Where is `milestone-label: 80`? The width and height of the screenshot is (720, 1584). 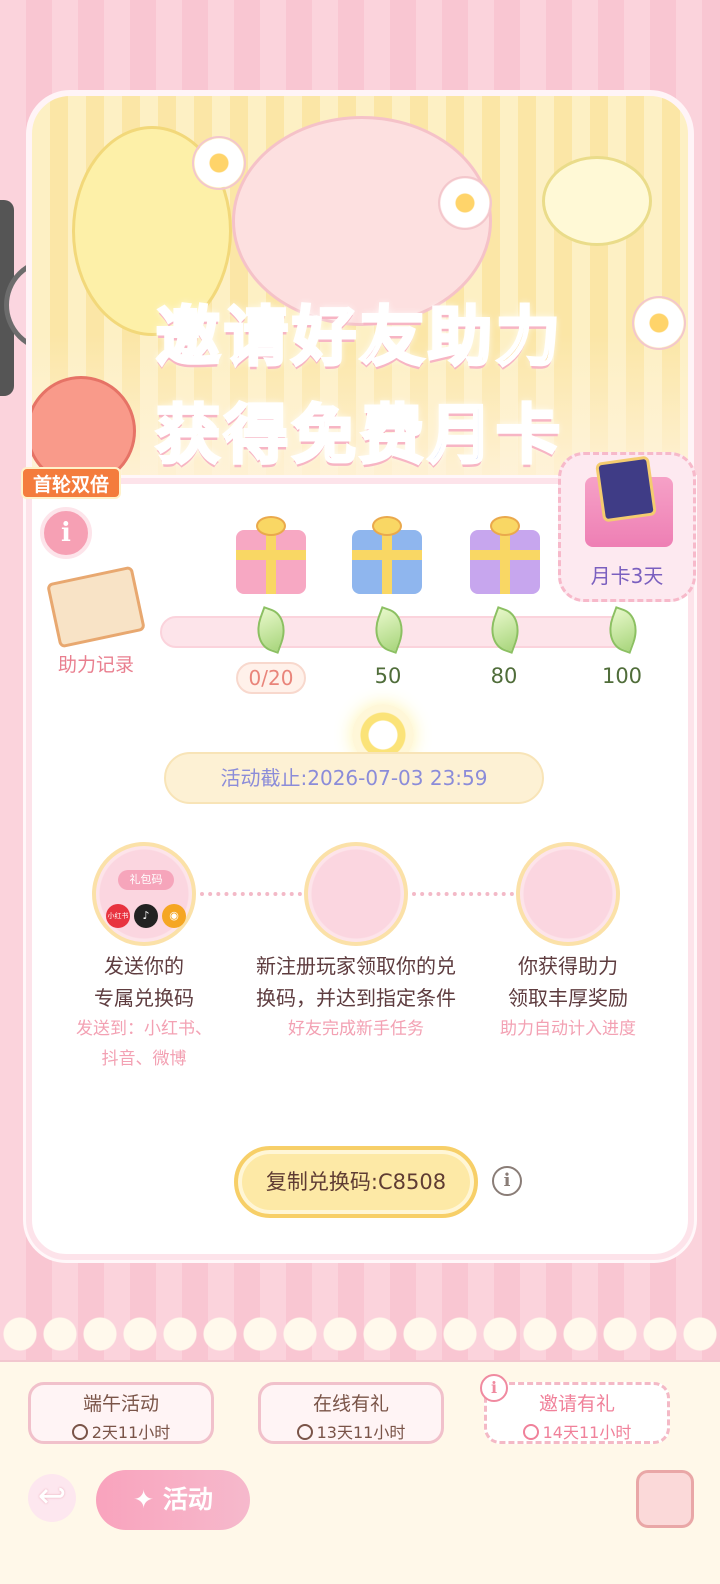 milestone-label: 80 is located at coordinates (504, 676).